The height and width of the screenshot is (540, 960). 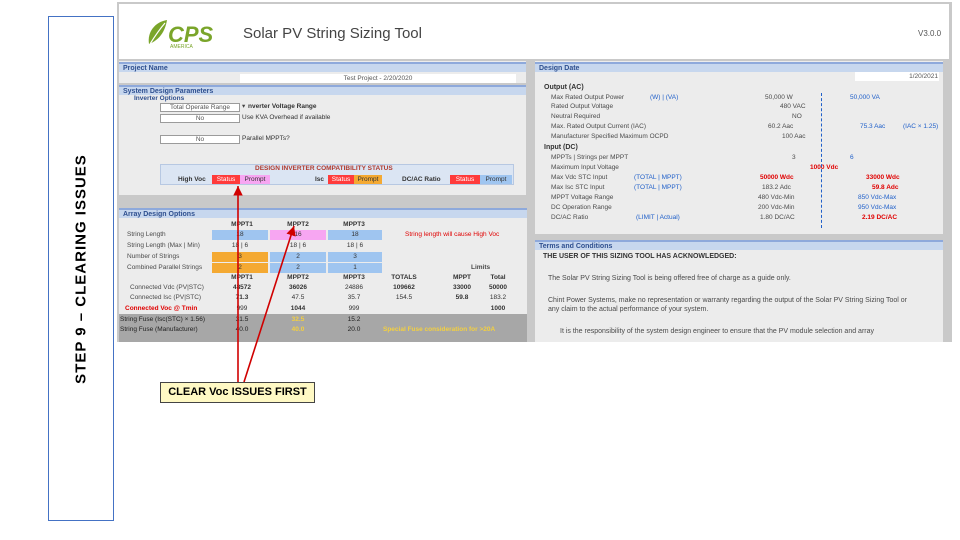 I want to click on string-length-mppt2: 16, so click(x=298, y=235).